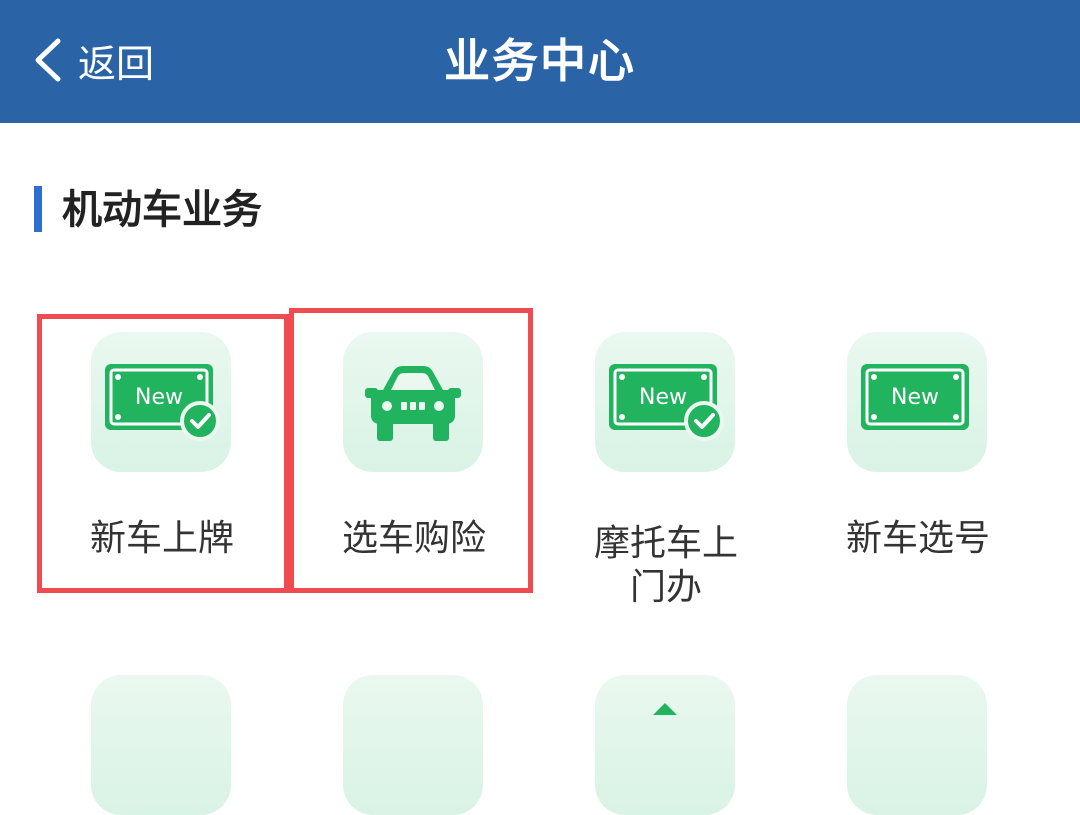 The width and height of the screenshot is (1080, 815). What do you see at coordinates (665, 565) in the screenshot?
I see `tile-label: 摩托车上门办` at bounding box center [665, 565].